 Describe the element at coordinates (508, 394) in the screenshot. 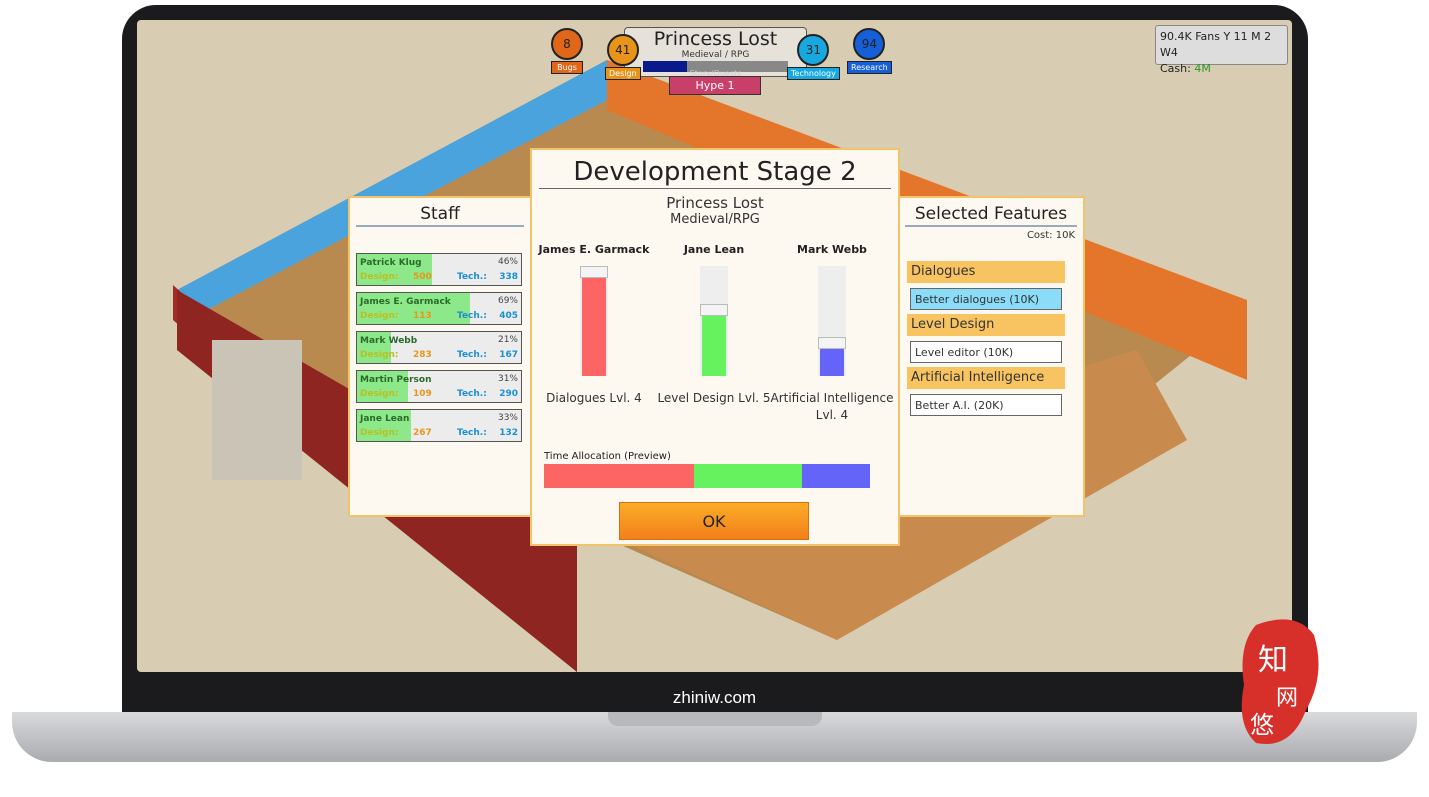

I see `tech-value: 290` at that location.